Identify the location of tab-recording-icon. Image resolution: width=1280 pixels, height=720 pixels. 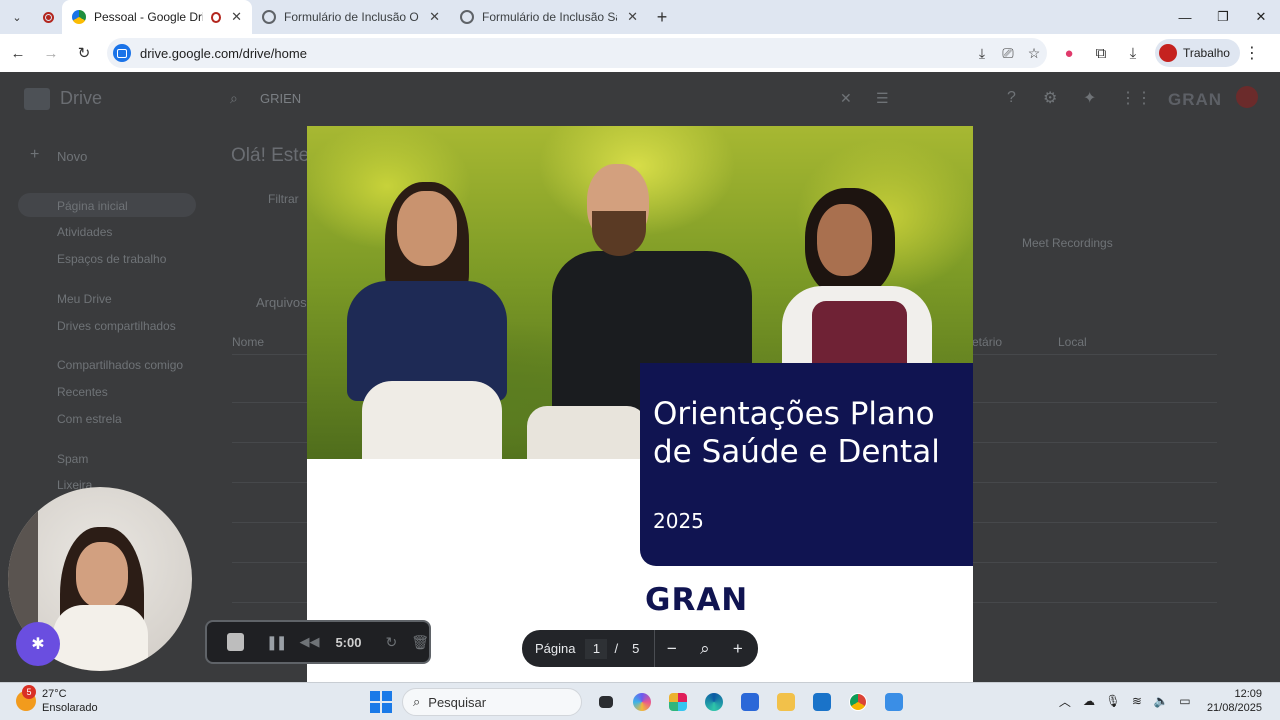
(216, 17).